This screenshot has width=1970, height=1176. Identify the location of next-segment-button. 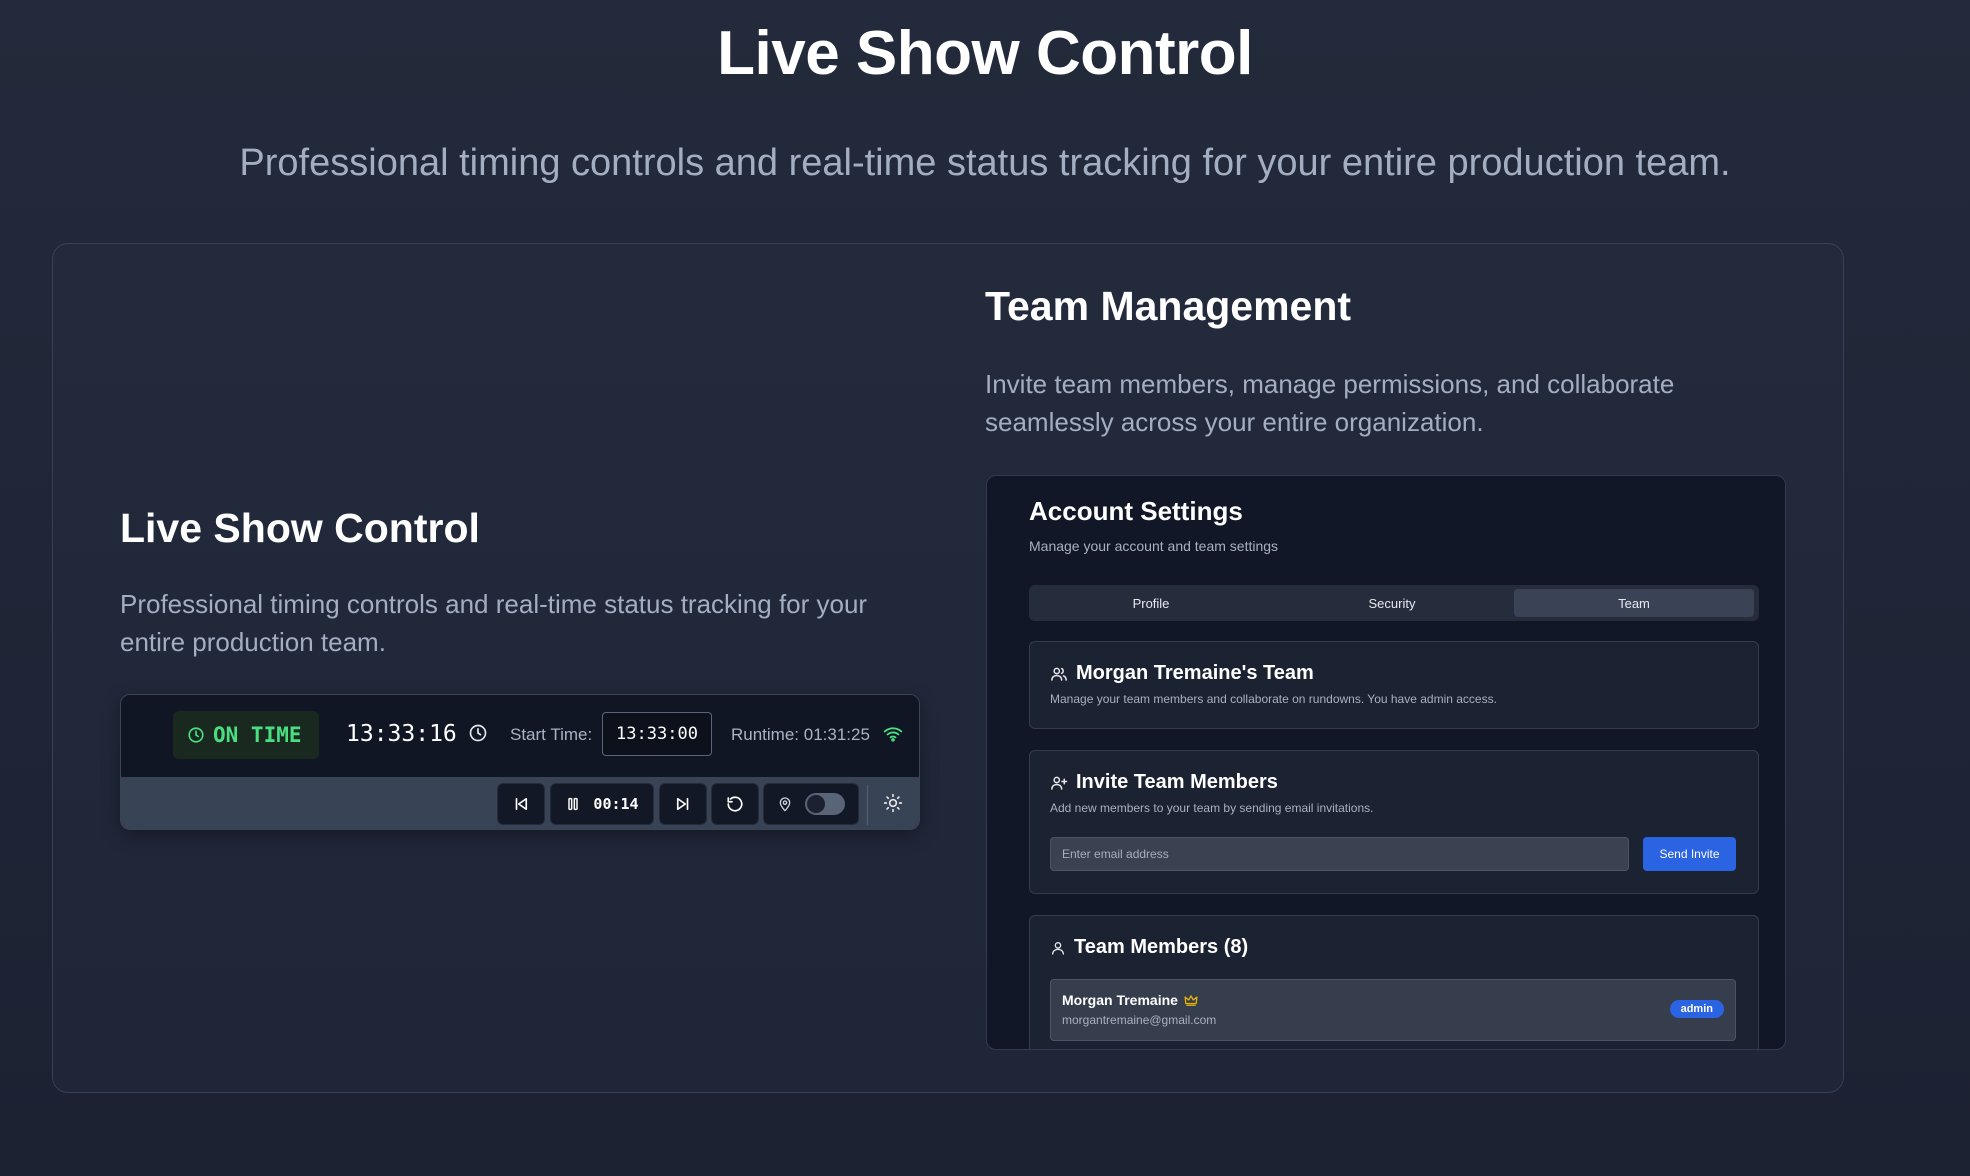
(683, 804).